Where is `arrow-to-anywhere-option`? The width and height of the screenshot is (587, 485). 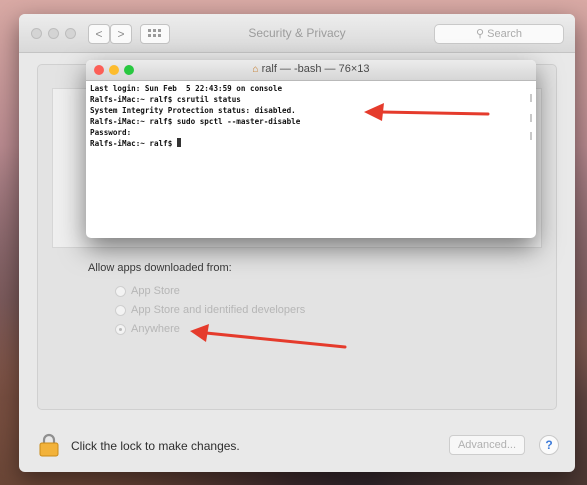 arrow-to-anywhere-option is located at coordinates (268, 336).